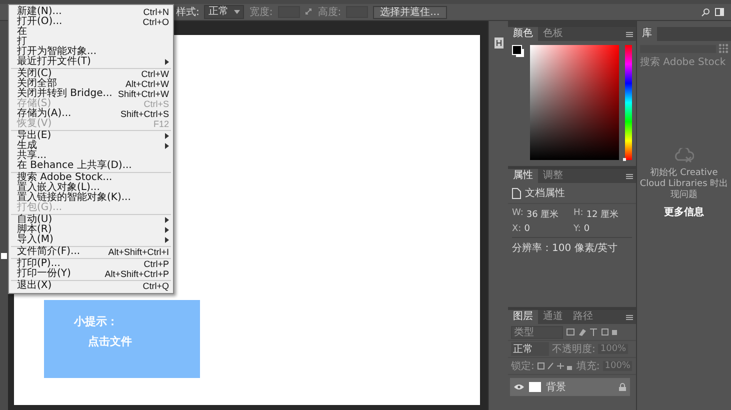 Image resolution: width=731 pixels, height=410 pixels. I want to click on menu-item: 打开(O)... Ctrl+O, so click(91, 22).